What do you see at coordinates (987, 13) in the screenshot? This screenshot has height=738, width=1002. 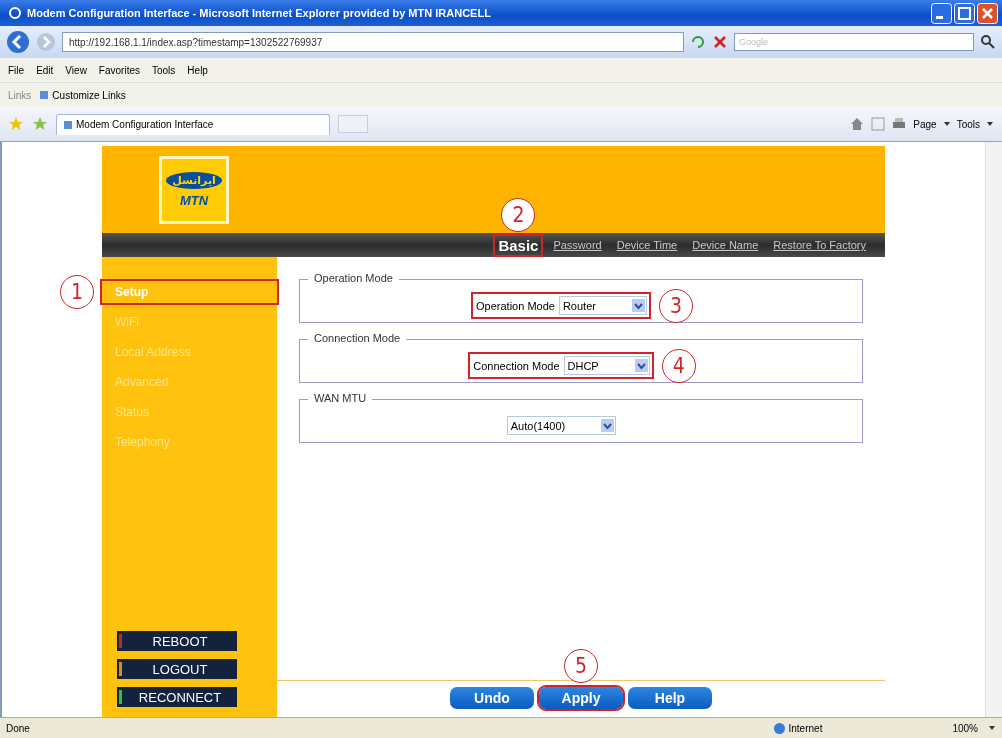 I see `close-icon` at bounding box center [987, 13].